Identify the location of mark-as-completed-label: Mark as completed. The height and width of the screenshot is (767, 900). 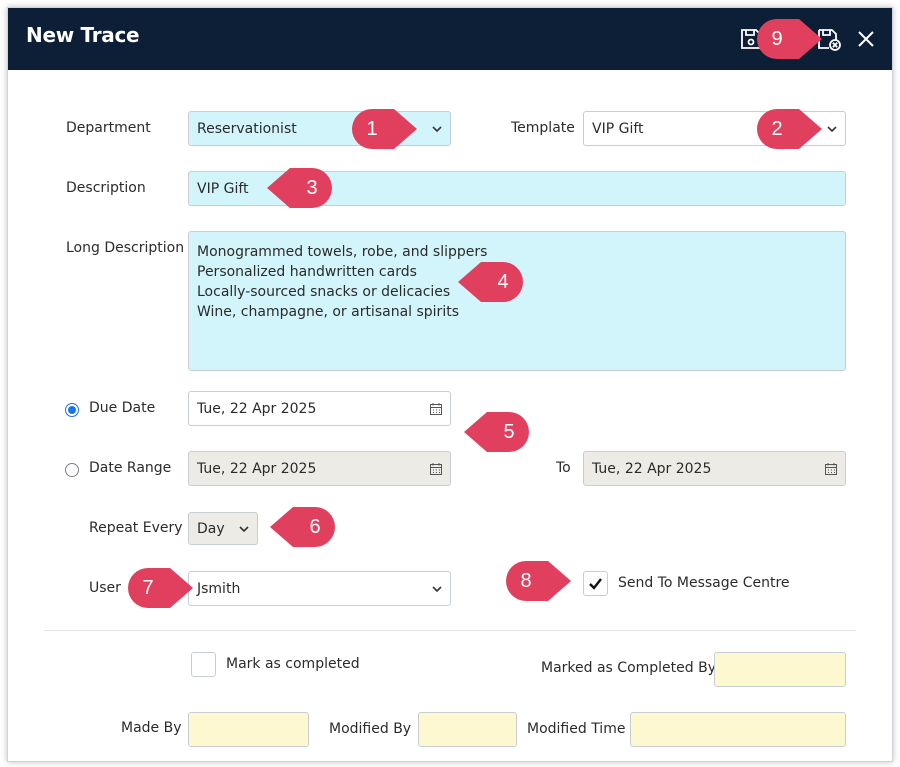
(293, 664).